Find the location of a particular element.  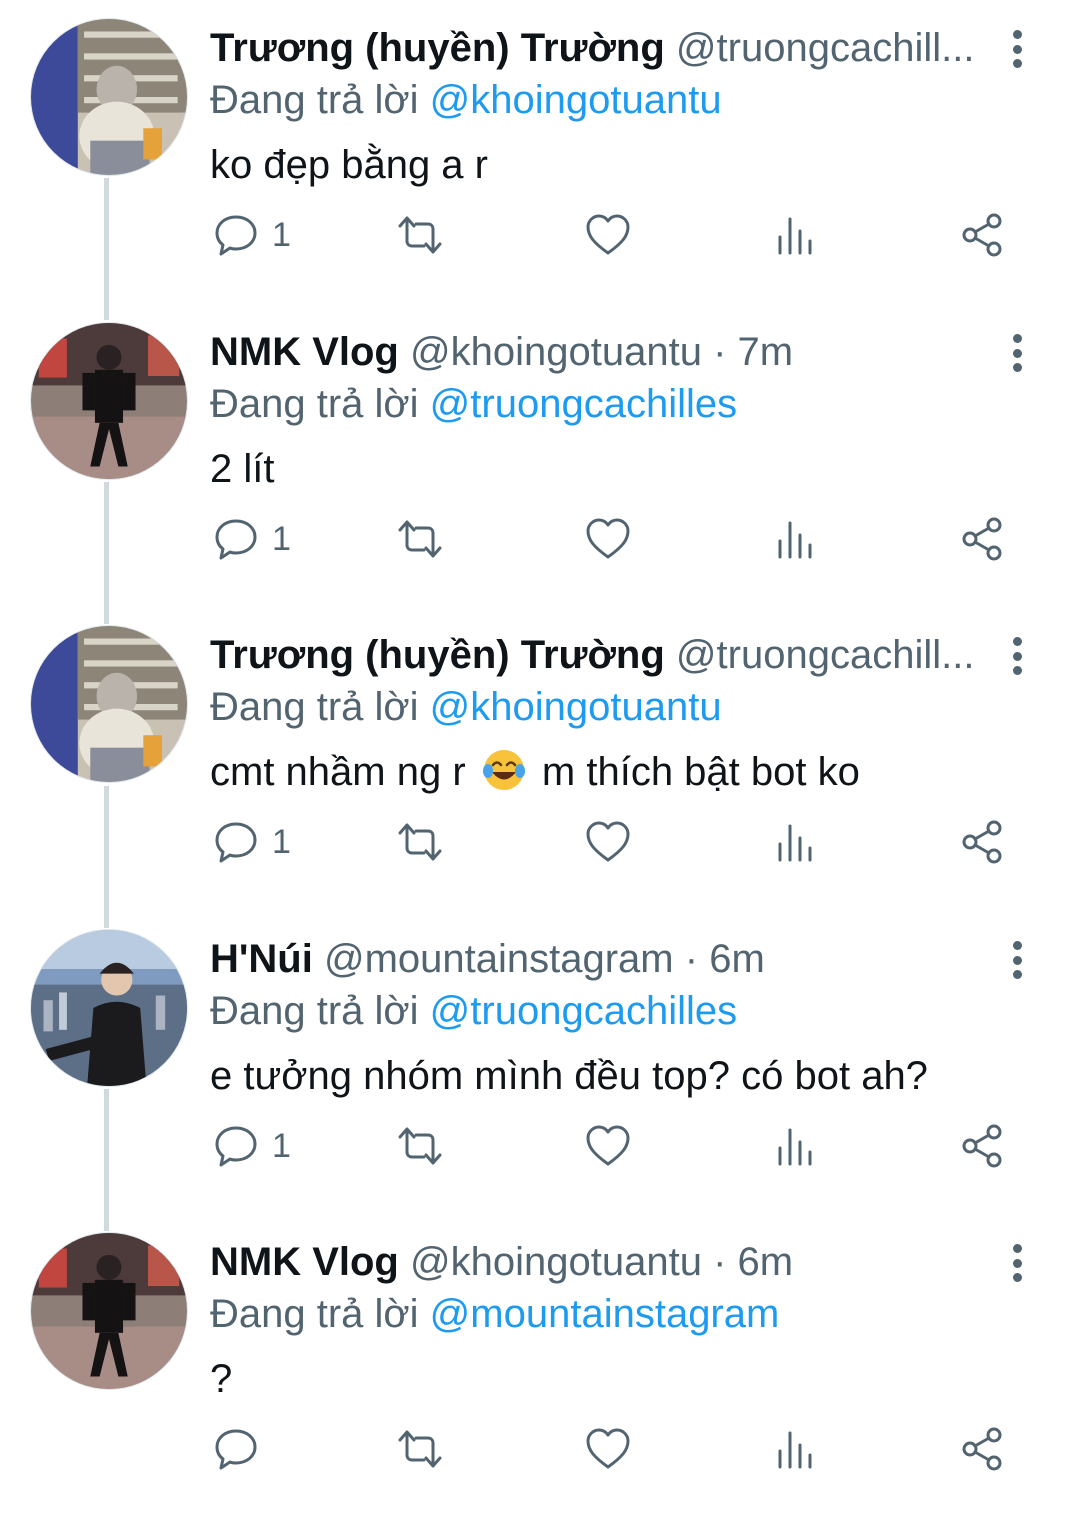

tweet-text: 2 lít is located at coordinates (242, 469).